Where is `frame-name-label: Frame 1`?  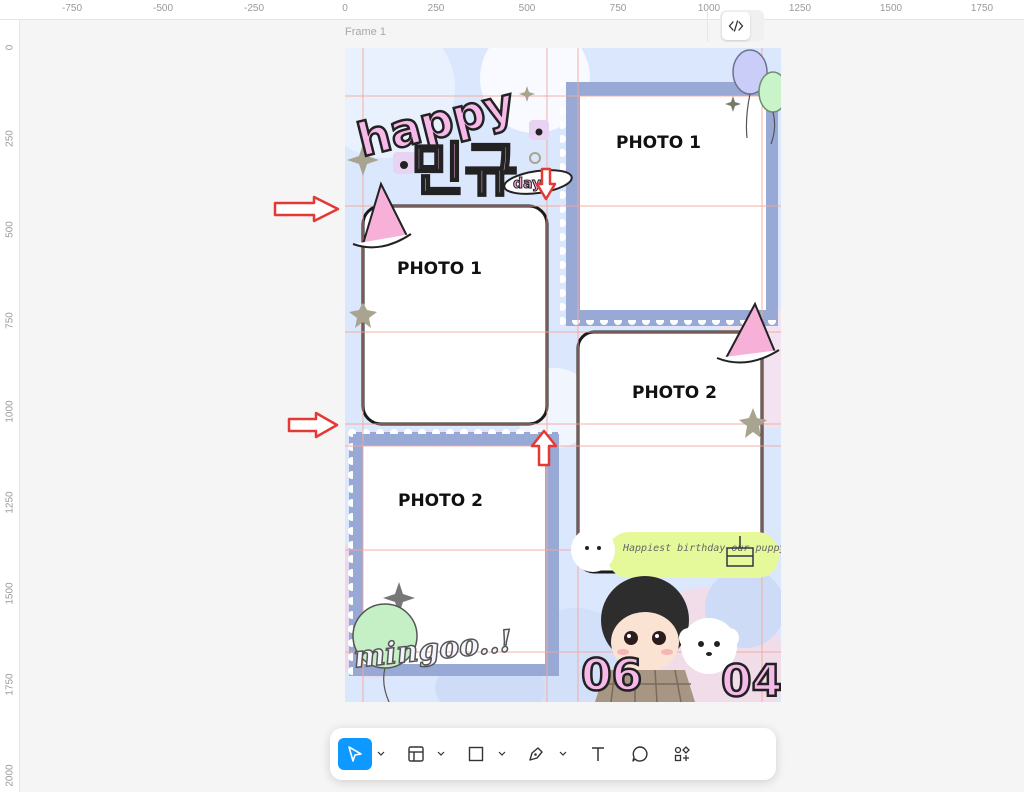
frame-name-label: Frame 1 is located at coordinates (365, 32).